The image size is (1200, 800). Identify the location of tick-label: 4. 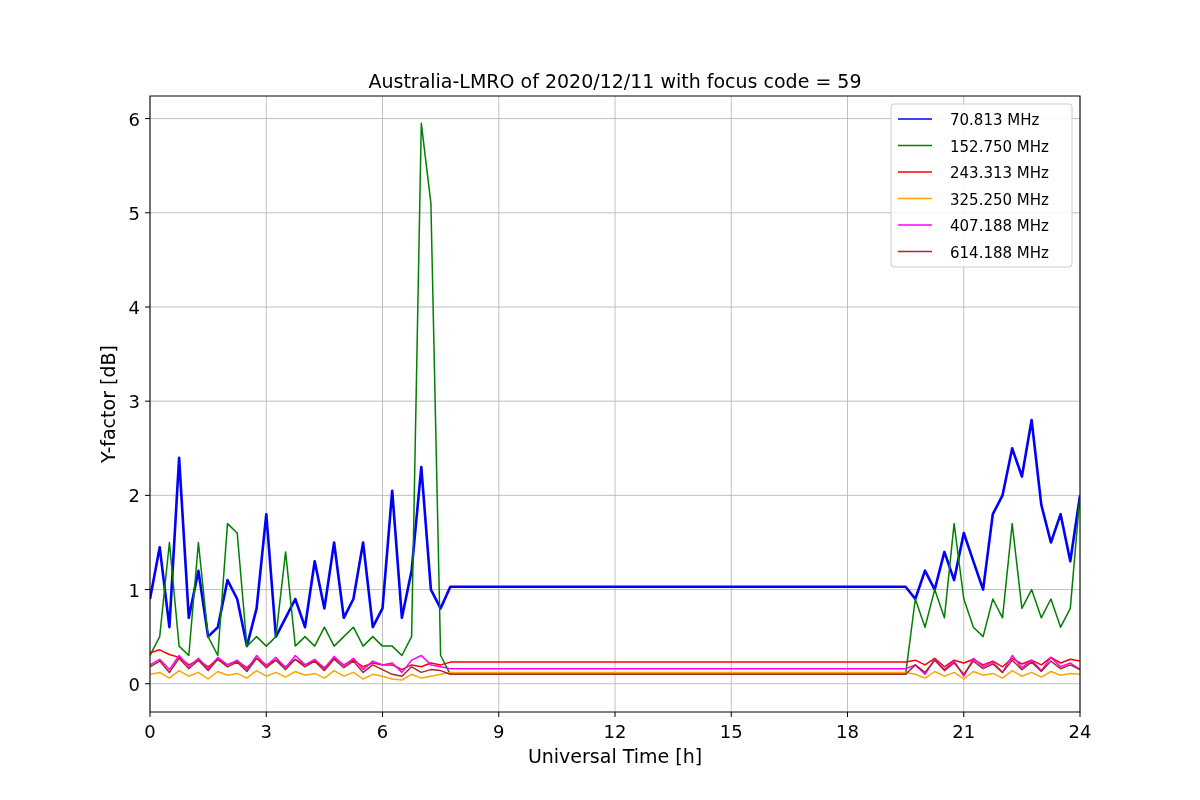
(134, 307).